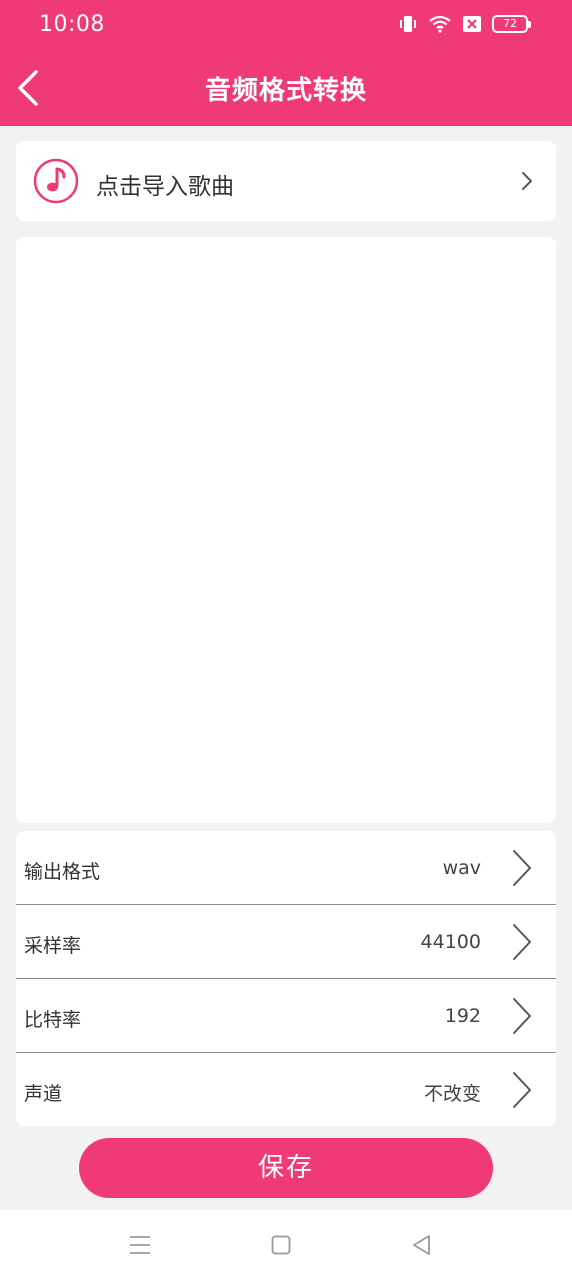 The image size is (572, 1280). Describe the element at coordinates (165, 187) in the screenshot. I see `import-song-label: 点击导入歌曲` at that location.